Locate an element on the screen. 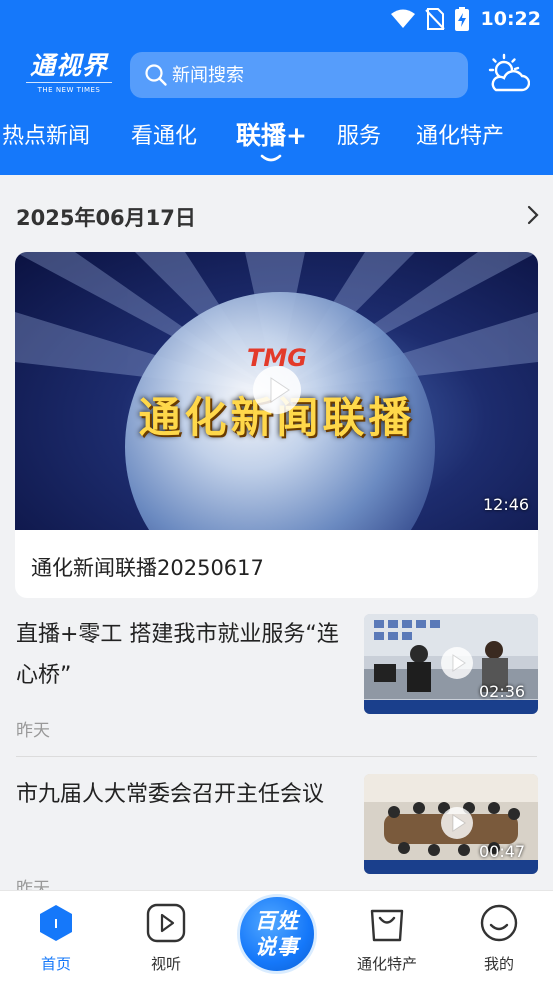  active-tab-indicator is located at coordinates (271, 158).